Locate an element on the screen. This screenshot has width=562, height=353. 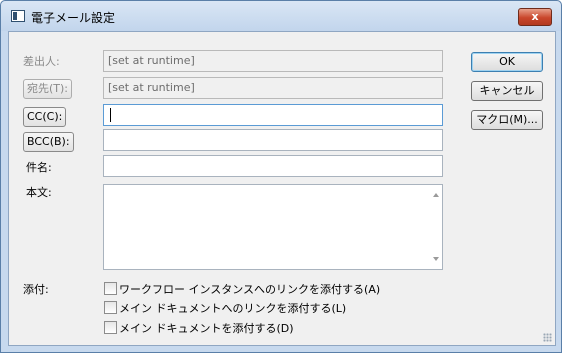
cc-input is located at coordinates (273, 115).